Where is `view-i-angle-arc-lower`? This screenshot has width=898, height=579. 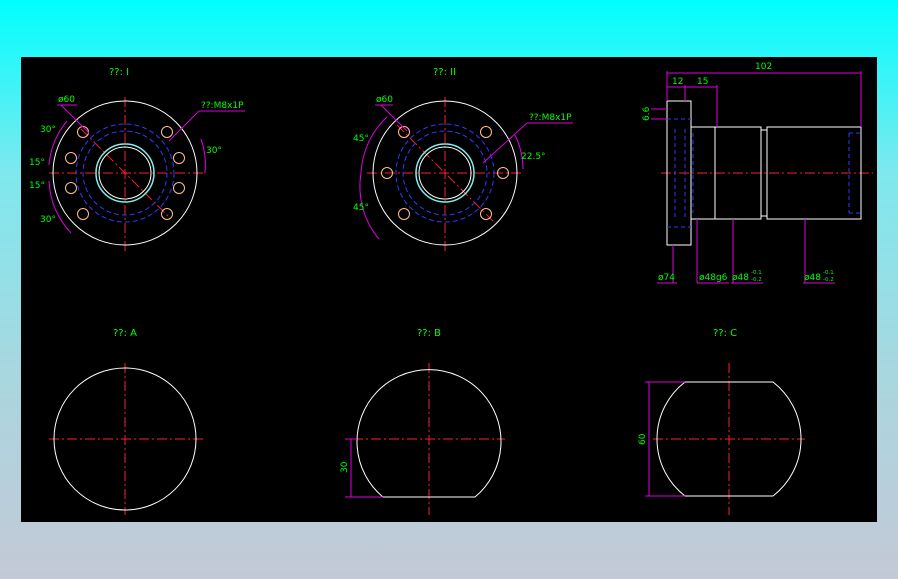 view-i-angle-arc-lower is located at coordinates (60, 207).